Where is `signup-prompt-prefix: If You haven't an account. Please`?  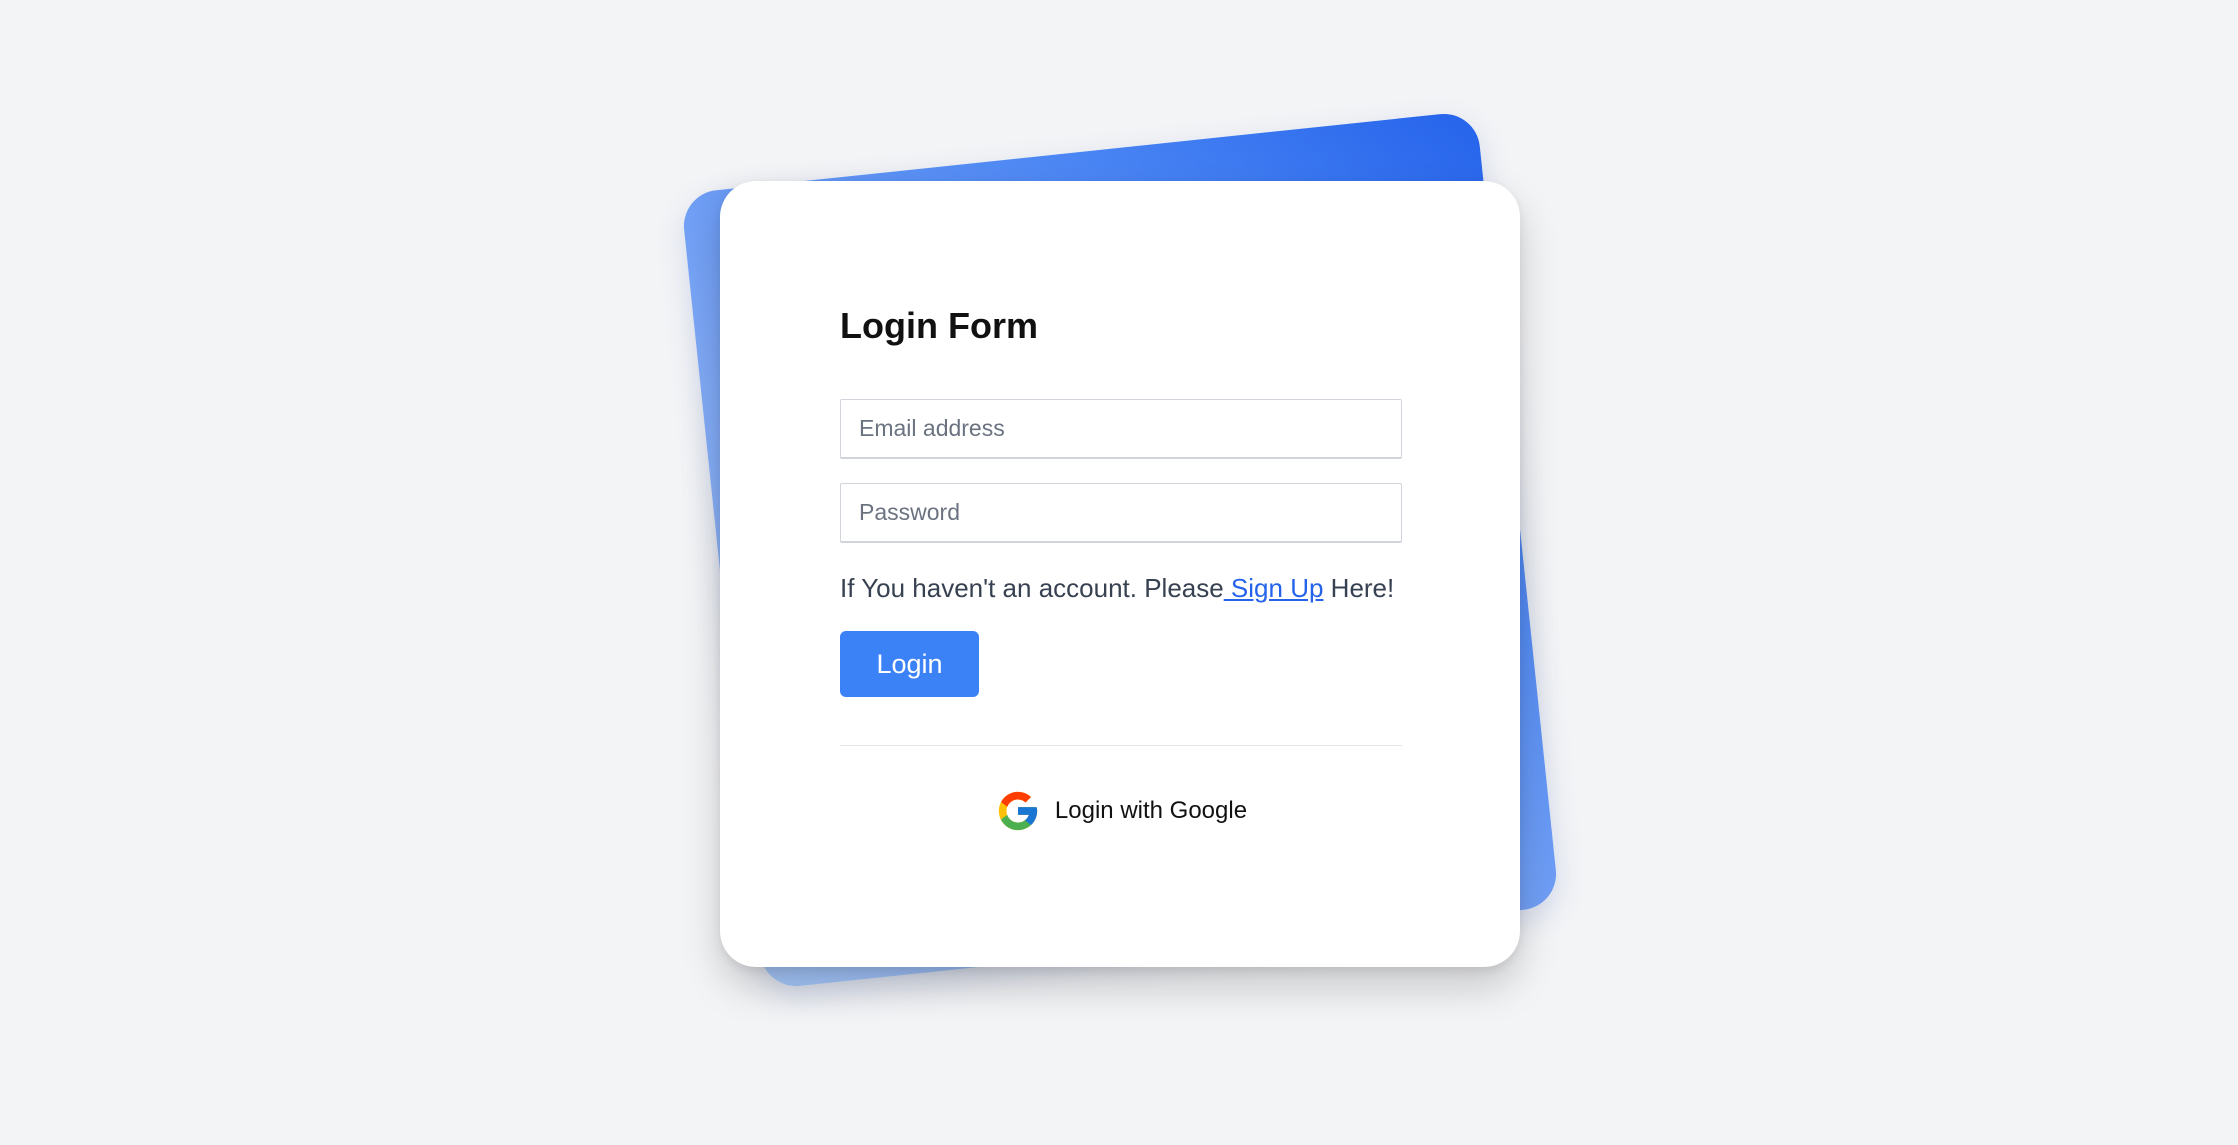
signup-prompt-prefix: If You haven't an account. Please is located at coordinates (1032, 588).